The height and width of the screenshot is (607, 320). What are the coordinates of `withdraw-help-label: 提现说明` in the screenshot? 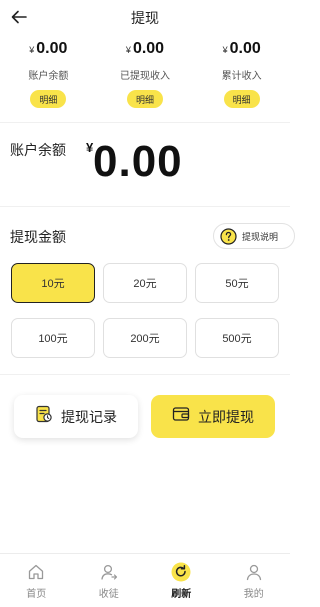 It's located at (260, 236).